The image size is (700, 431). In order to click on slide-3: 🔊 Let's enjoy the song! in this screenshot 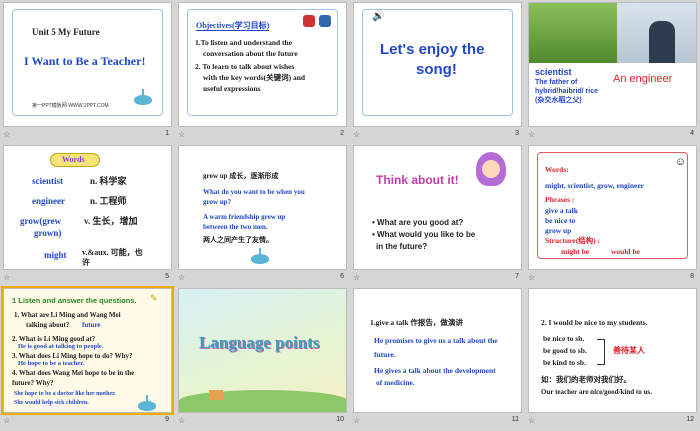, I will do `click(437, 64)`.